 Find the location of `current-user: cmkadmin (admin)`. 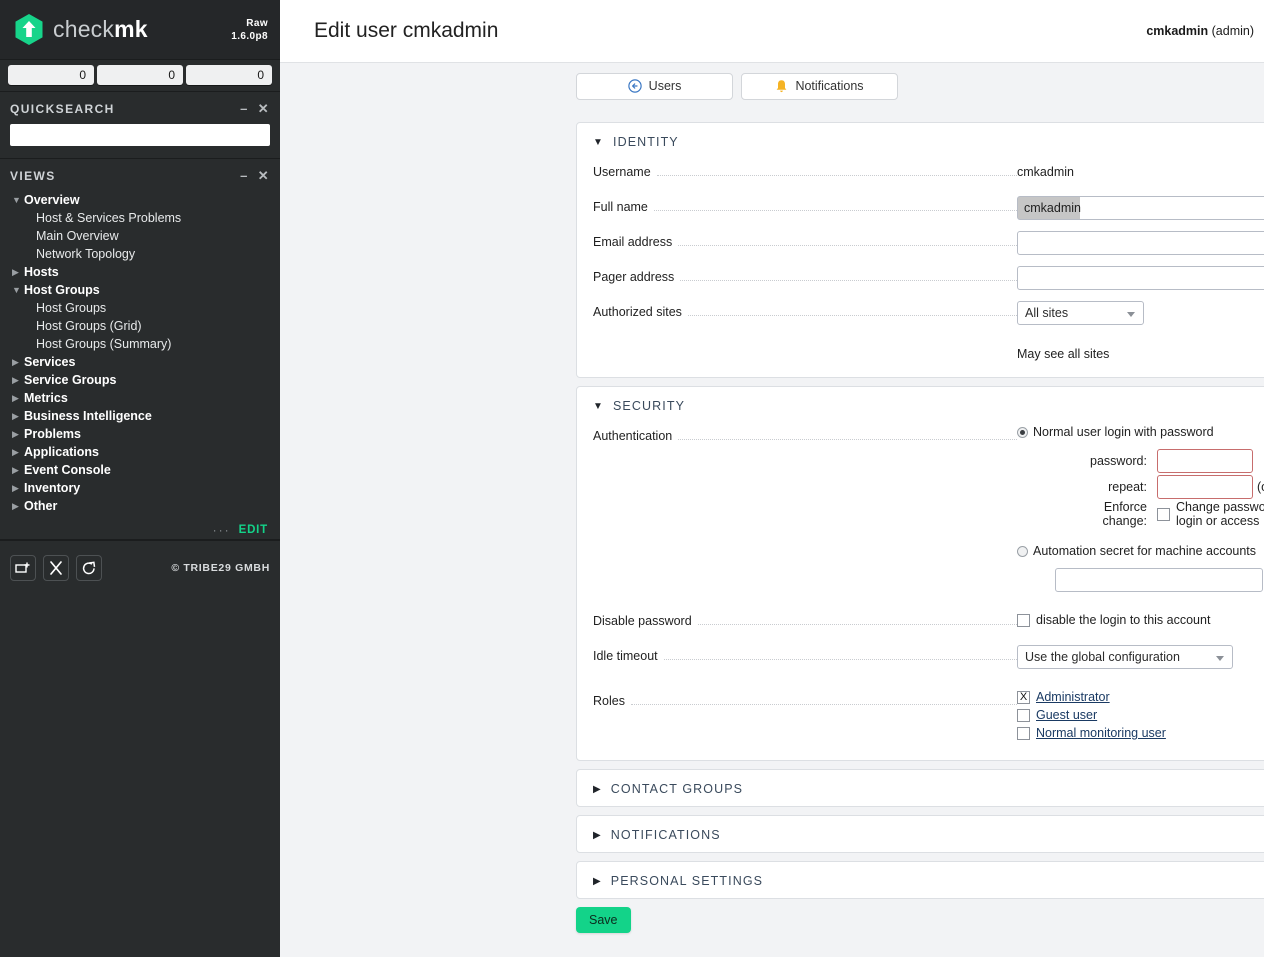

current-user: cmkadmin (admin) is located at coordinates (1200, 31).